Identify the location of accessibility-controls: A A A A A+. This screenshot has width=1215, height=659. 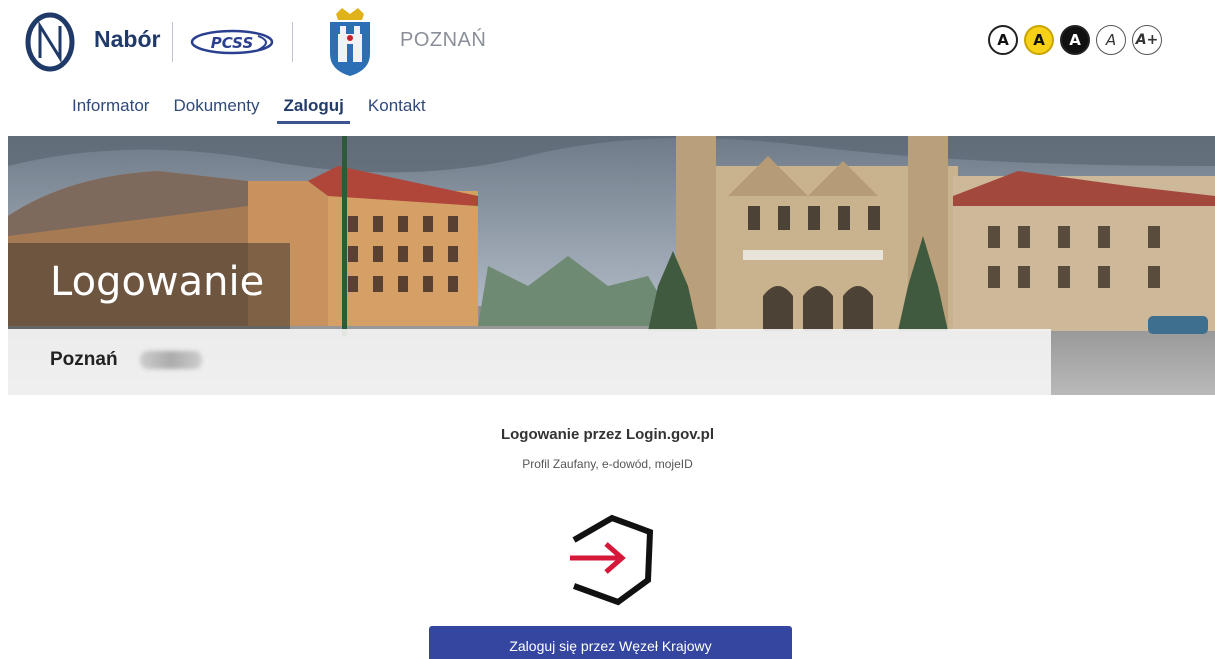
(1075, 40).